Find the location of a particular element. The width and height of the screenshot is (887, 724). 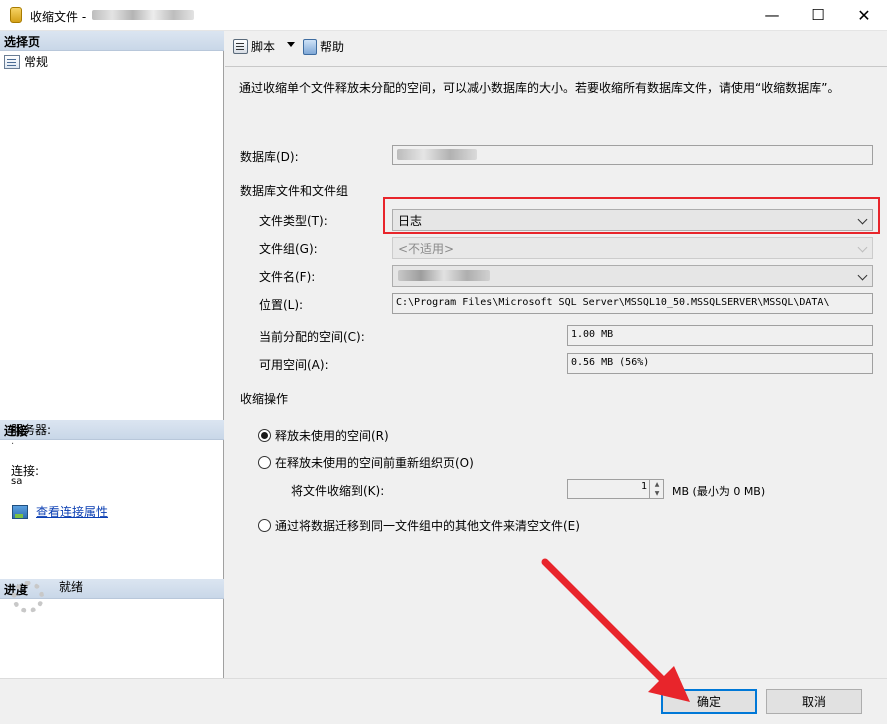

stepper-buttons: ▲ ▼ is located at coordinates (656, 489).